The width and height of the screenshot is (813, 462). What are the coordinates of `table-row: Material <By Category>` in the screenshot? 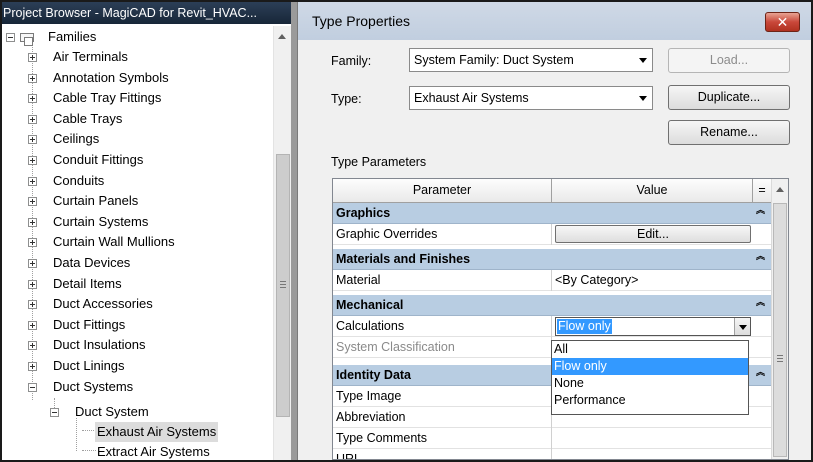 It's located at (552, 280).